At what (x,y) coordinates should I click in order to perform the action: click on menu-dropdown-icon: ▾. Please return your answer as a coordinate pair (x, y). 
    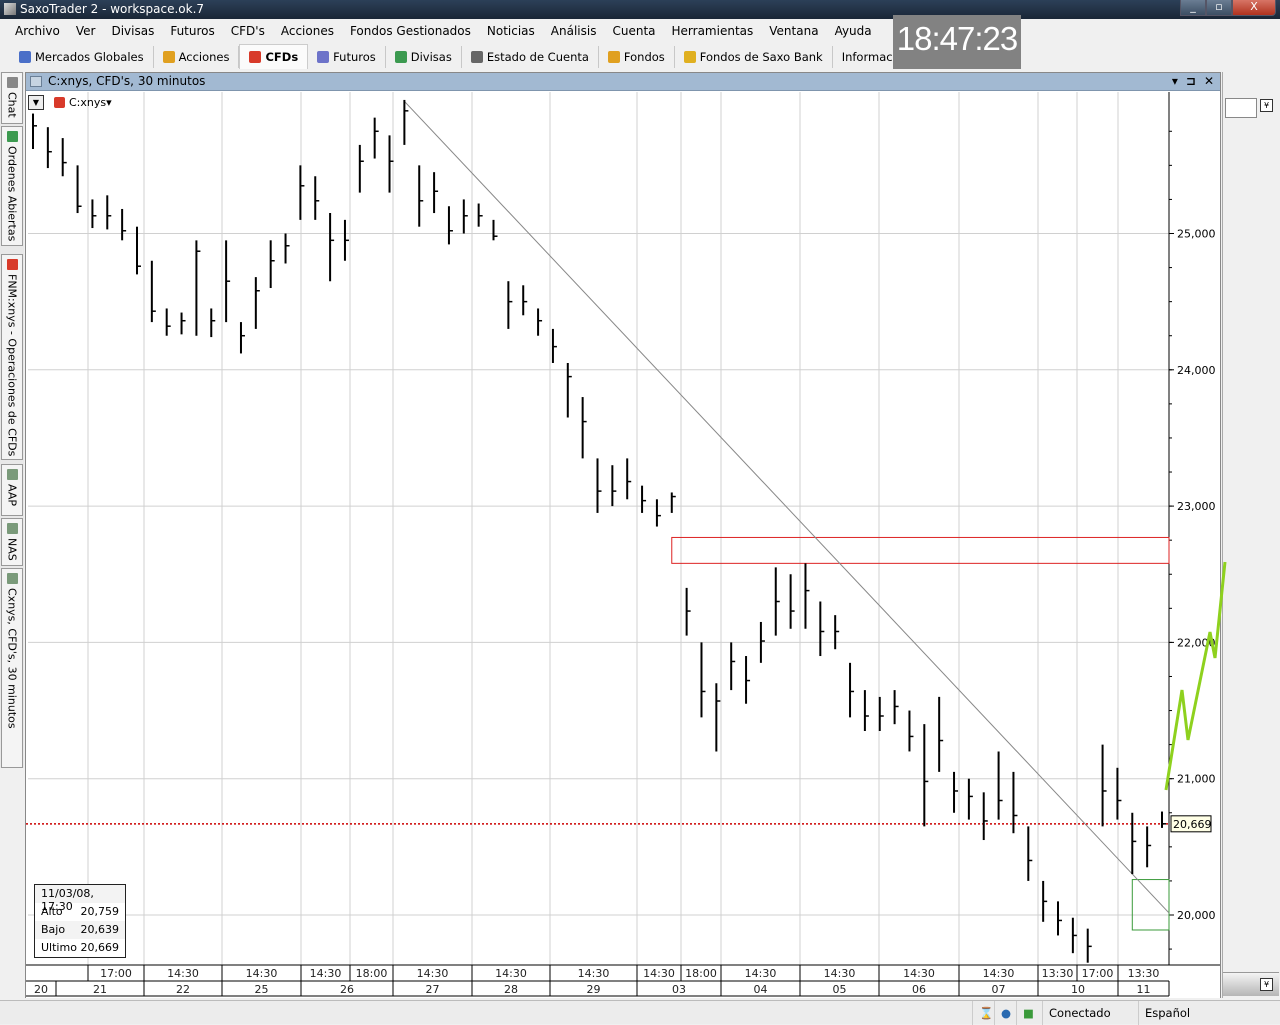
    Looking at the image, I should click on (1175, 81).